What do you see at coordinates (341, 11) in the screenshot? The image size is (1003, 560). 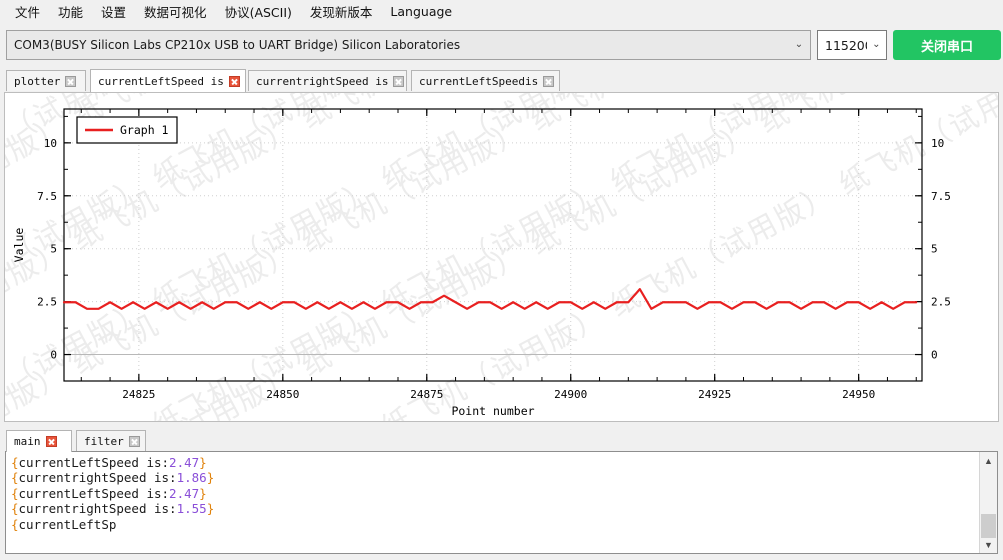 I see `menu-new-version: 发现新版本` at bounding box center [341, 11].